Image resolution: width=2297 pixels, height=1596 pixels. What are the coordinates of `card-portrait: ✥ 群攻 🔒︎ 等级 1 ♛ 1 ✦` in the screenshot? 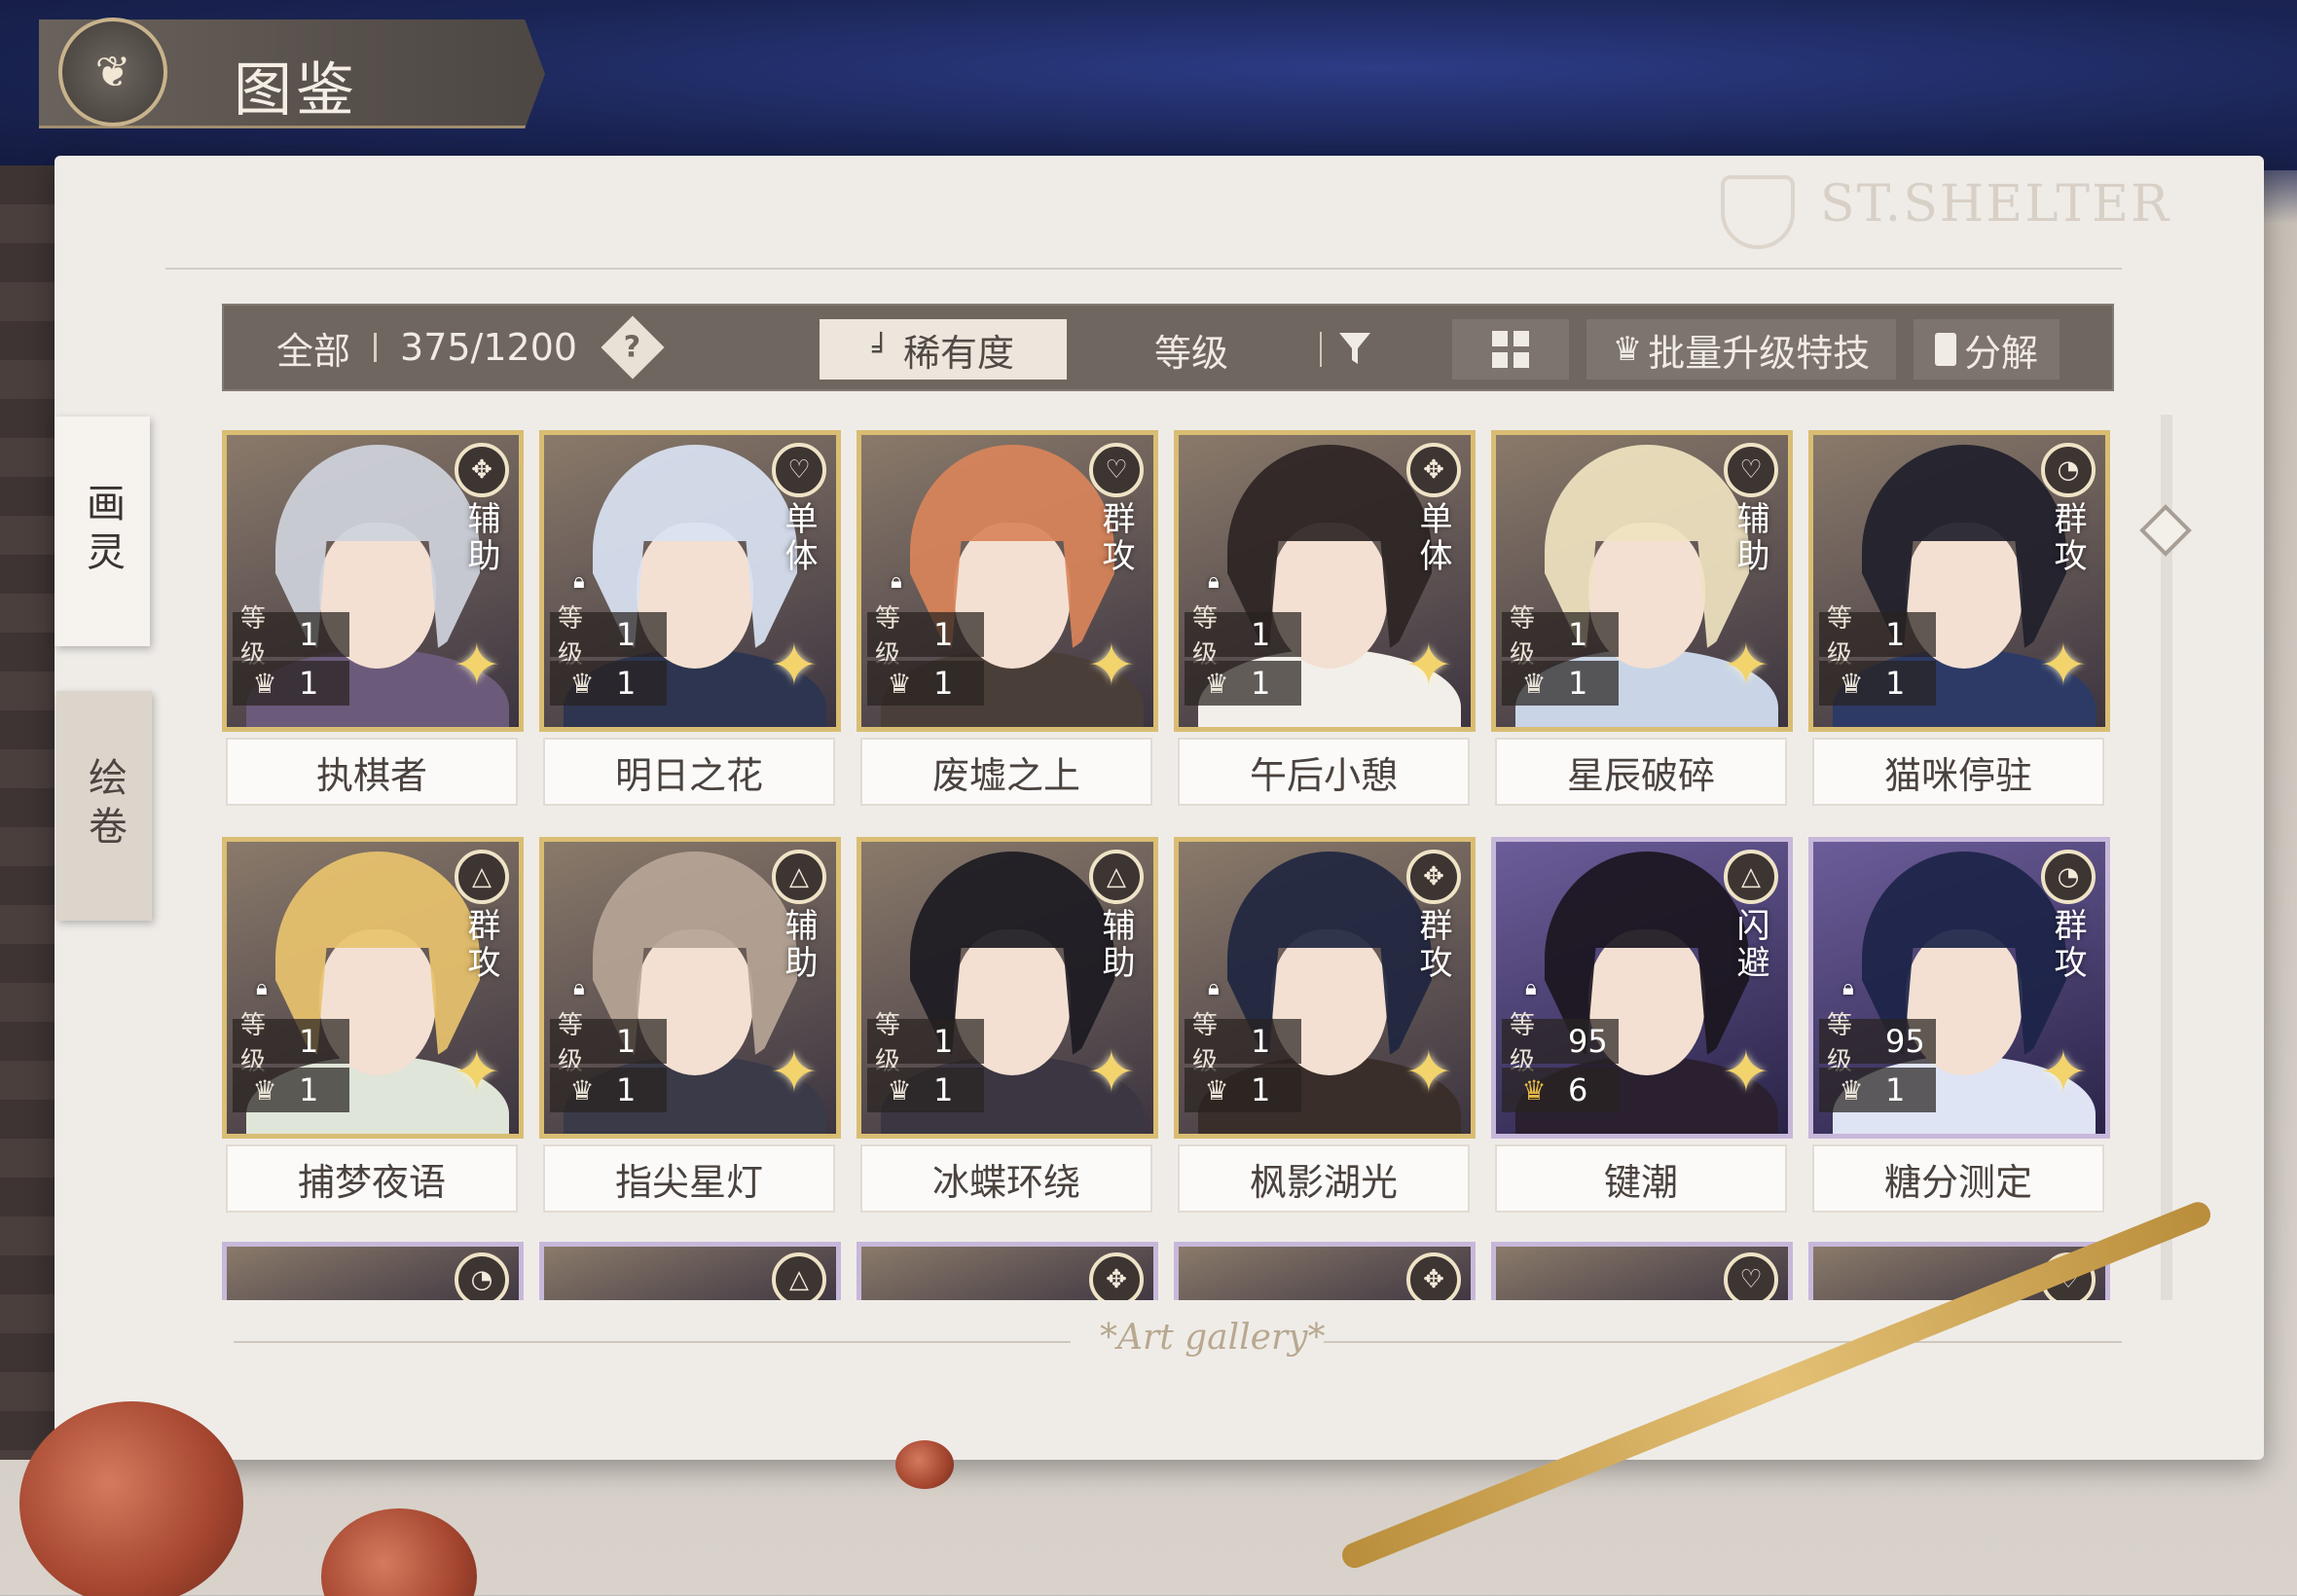 It's located at (1325, 988).